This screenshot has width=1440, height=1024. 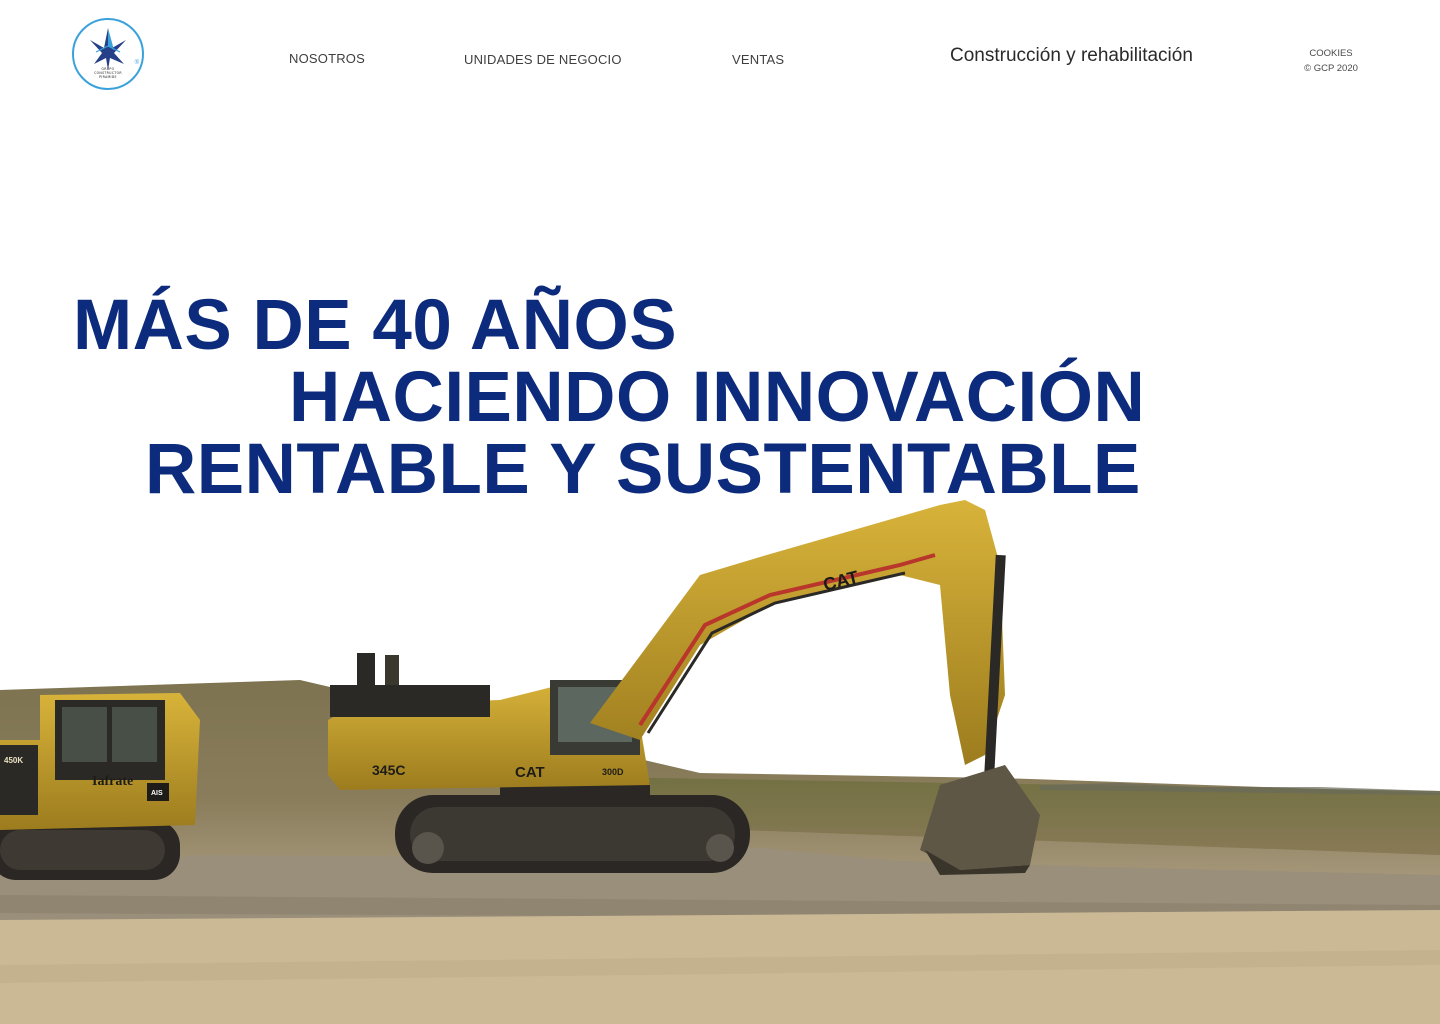 What do you see at coordinates (1331, 53) in the screenshot?
I see `cookies-link: COOKIES` at bounding box center [1331, 53].